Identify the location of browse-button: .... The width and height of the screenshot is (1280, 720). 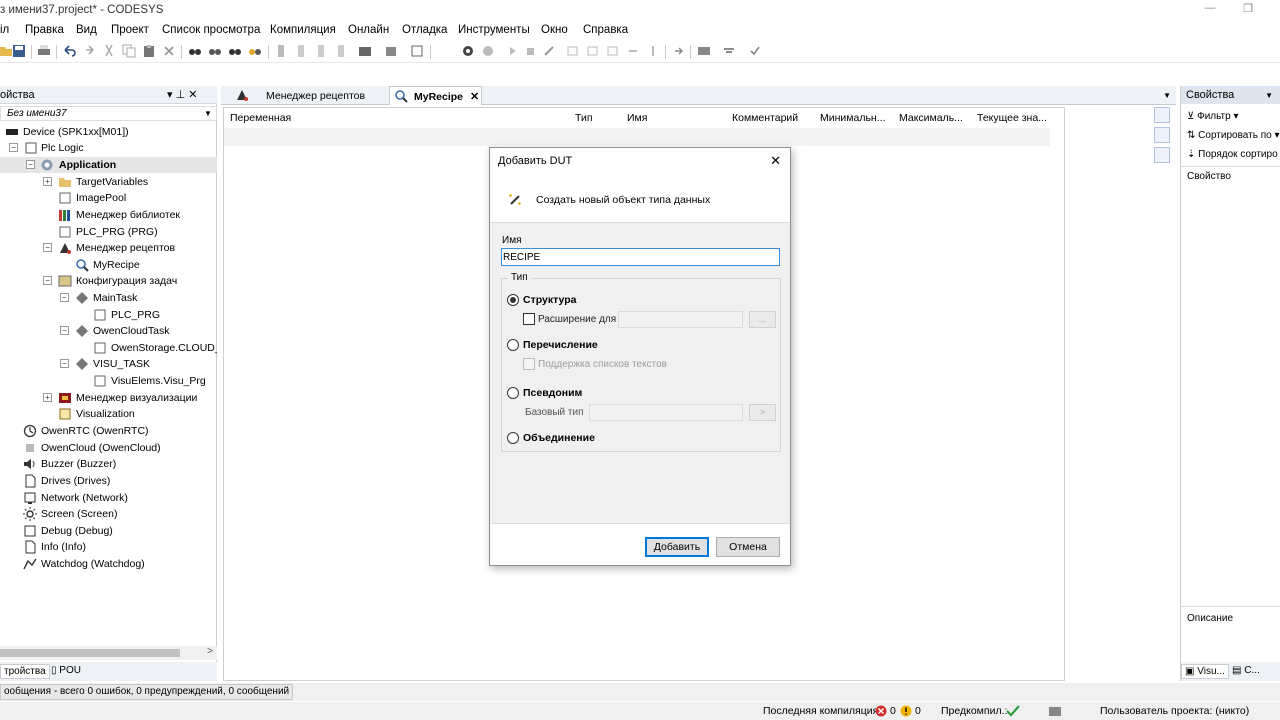
(762, 319).